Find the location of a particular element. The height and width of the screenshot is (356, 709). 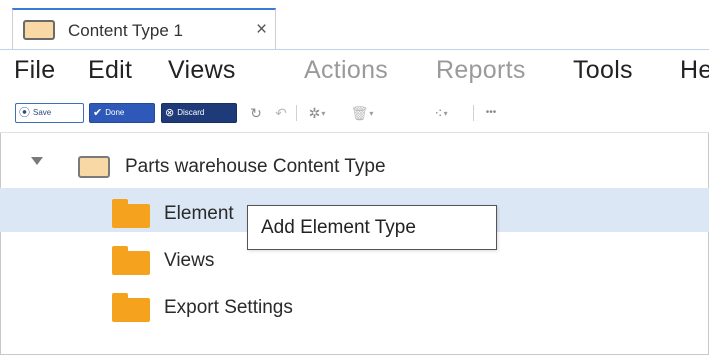

done-label: Done is located at coordinates (115, 112).